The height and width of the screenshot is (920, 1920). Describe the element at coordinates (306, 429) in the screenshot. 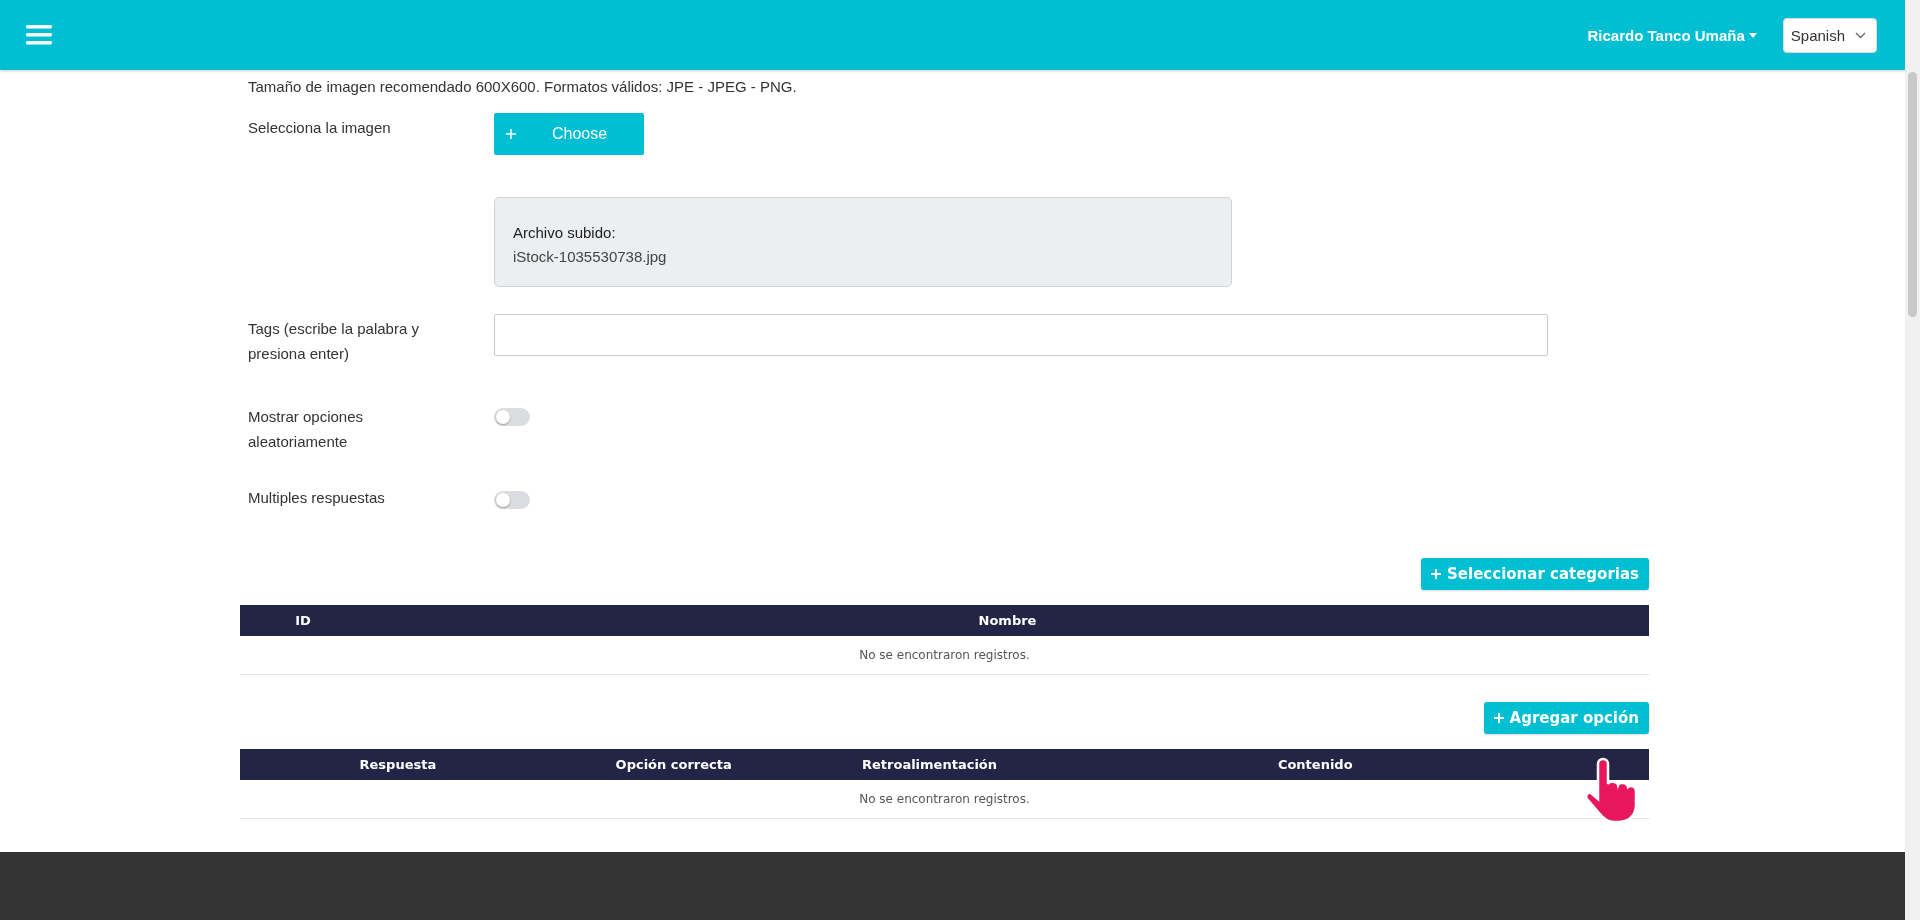

I see `toggle-label: Mostrar opciones aleatoriamente` at that location.